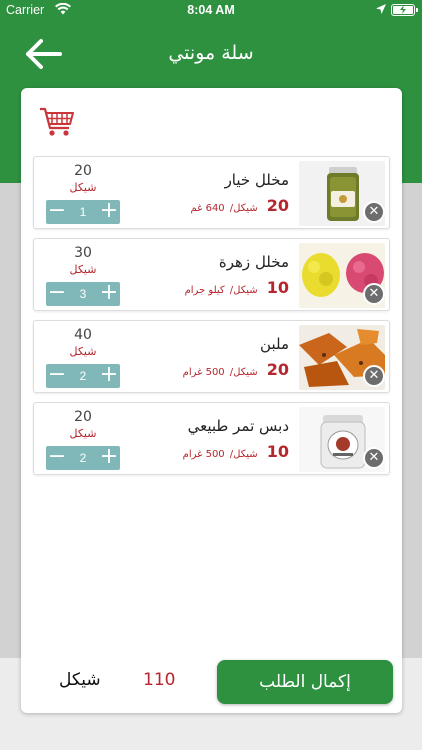 The height and width of the screenshot is (750, 422). What do you see at coordinates (211, 356) in the screenshot?
I see `cart-item: ✕ ملبن 20 شيكل/ 500 غرام 40 شيكل − 2 +` at bounding box center [211, 356].